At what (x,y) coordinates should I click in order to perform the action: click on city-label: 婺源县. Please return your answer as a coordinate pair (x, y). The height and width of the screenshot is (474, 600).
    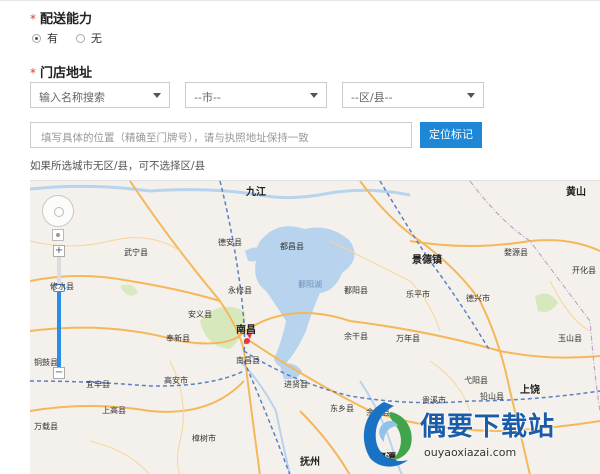
    Looking at the image, I should click on (516, 252).